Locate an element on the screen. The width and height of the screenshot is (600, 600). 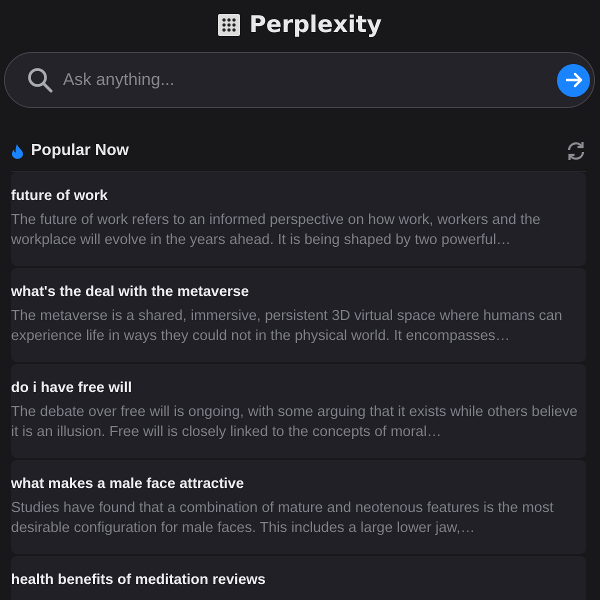
search-icon is located at coordinates (40, 80).